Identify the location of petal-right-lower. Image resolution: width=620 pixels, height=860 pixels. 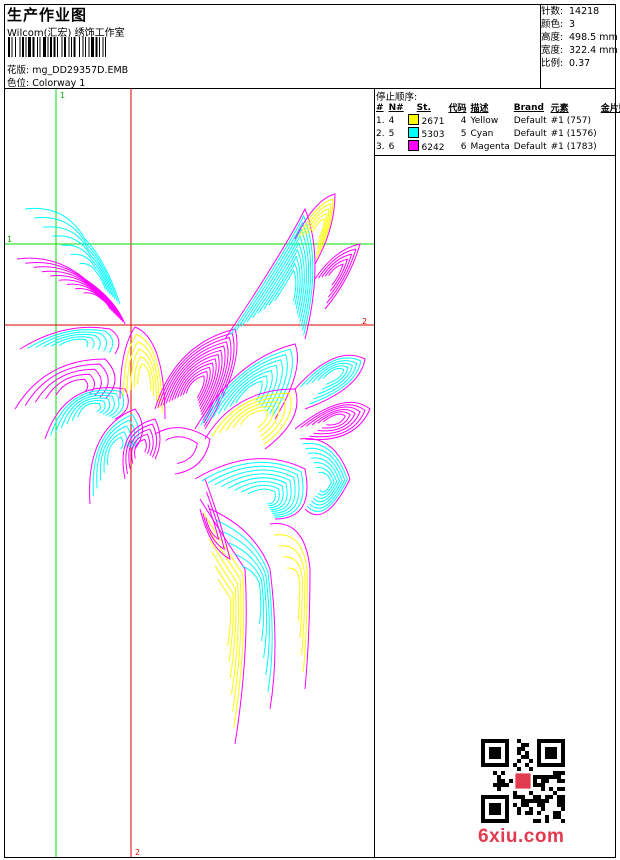
(325, 482).